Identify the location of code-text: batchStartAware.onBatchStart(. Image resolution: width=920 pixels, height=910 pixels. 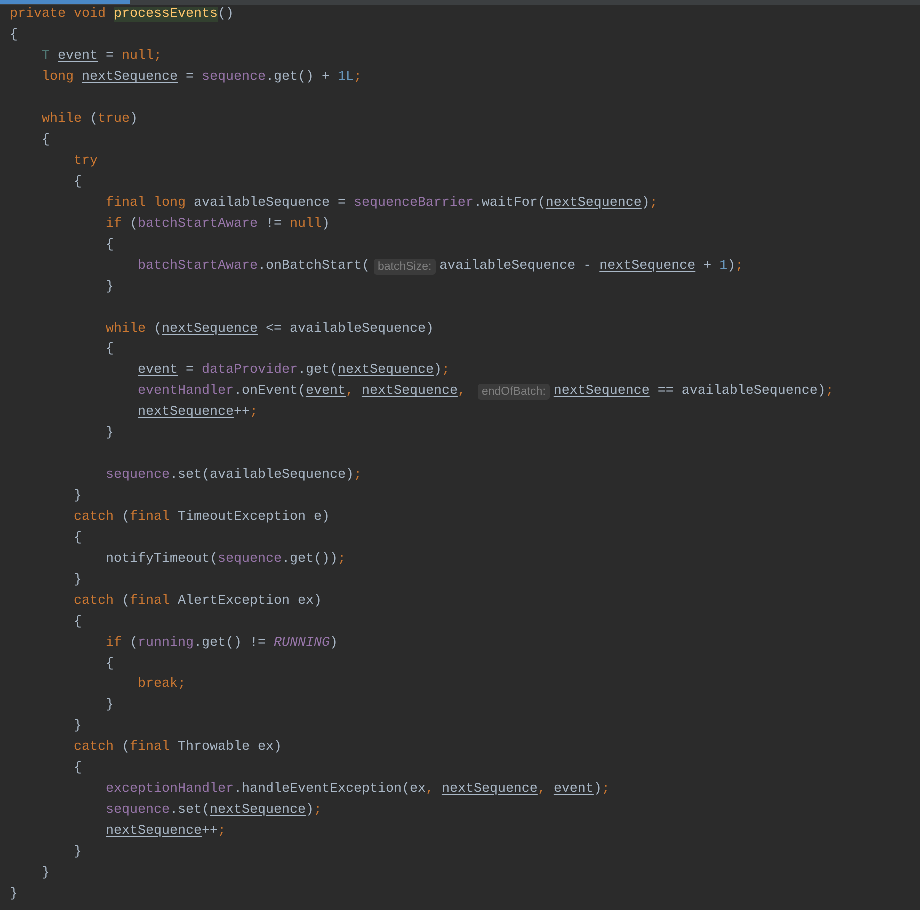
(254, 267).